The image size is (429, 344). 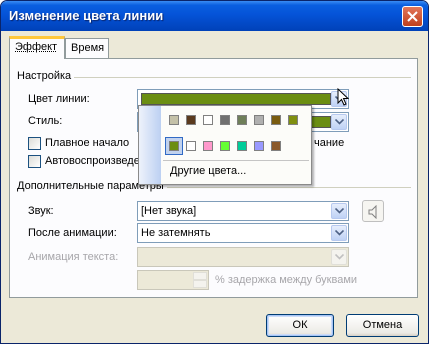 I want to click on close-icon, so click(x=412, y=16).